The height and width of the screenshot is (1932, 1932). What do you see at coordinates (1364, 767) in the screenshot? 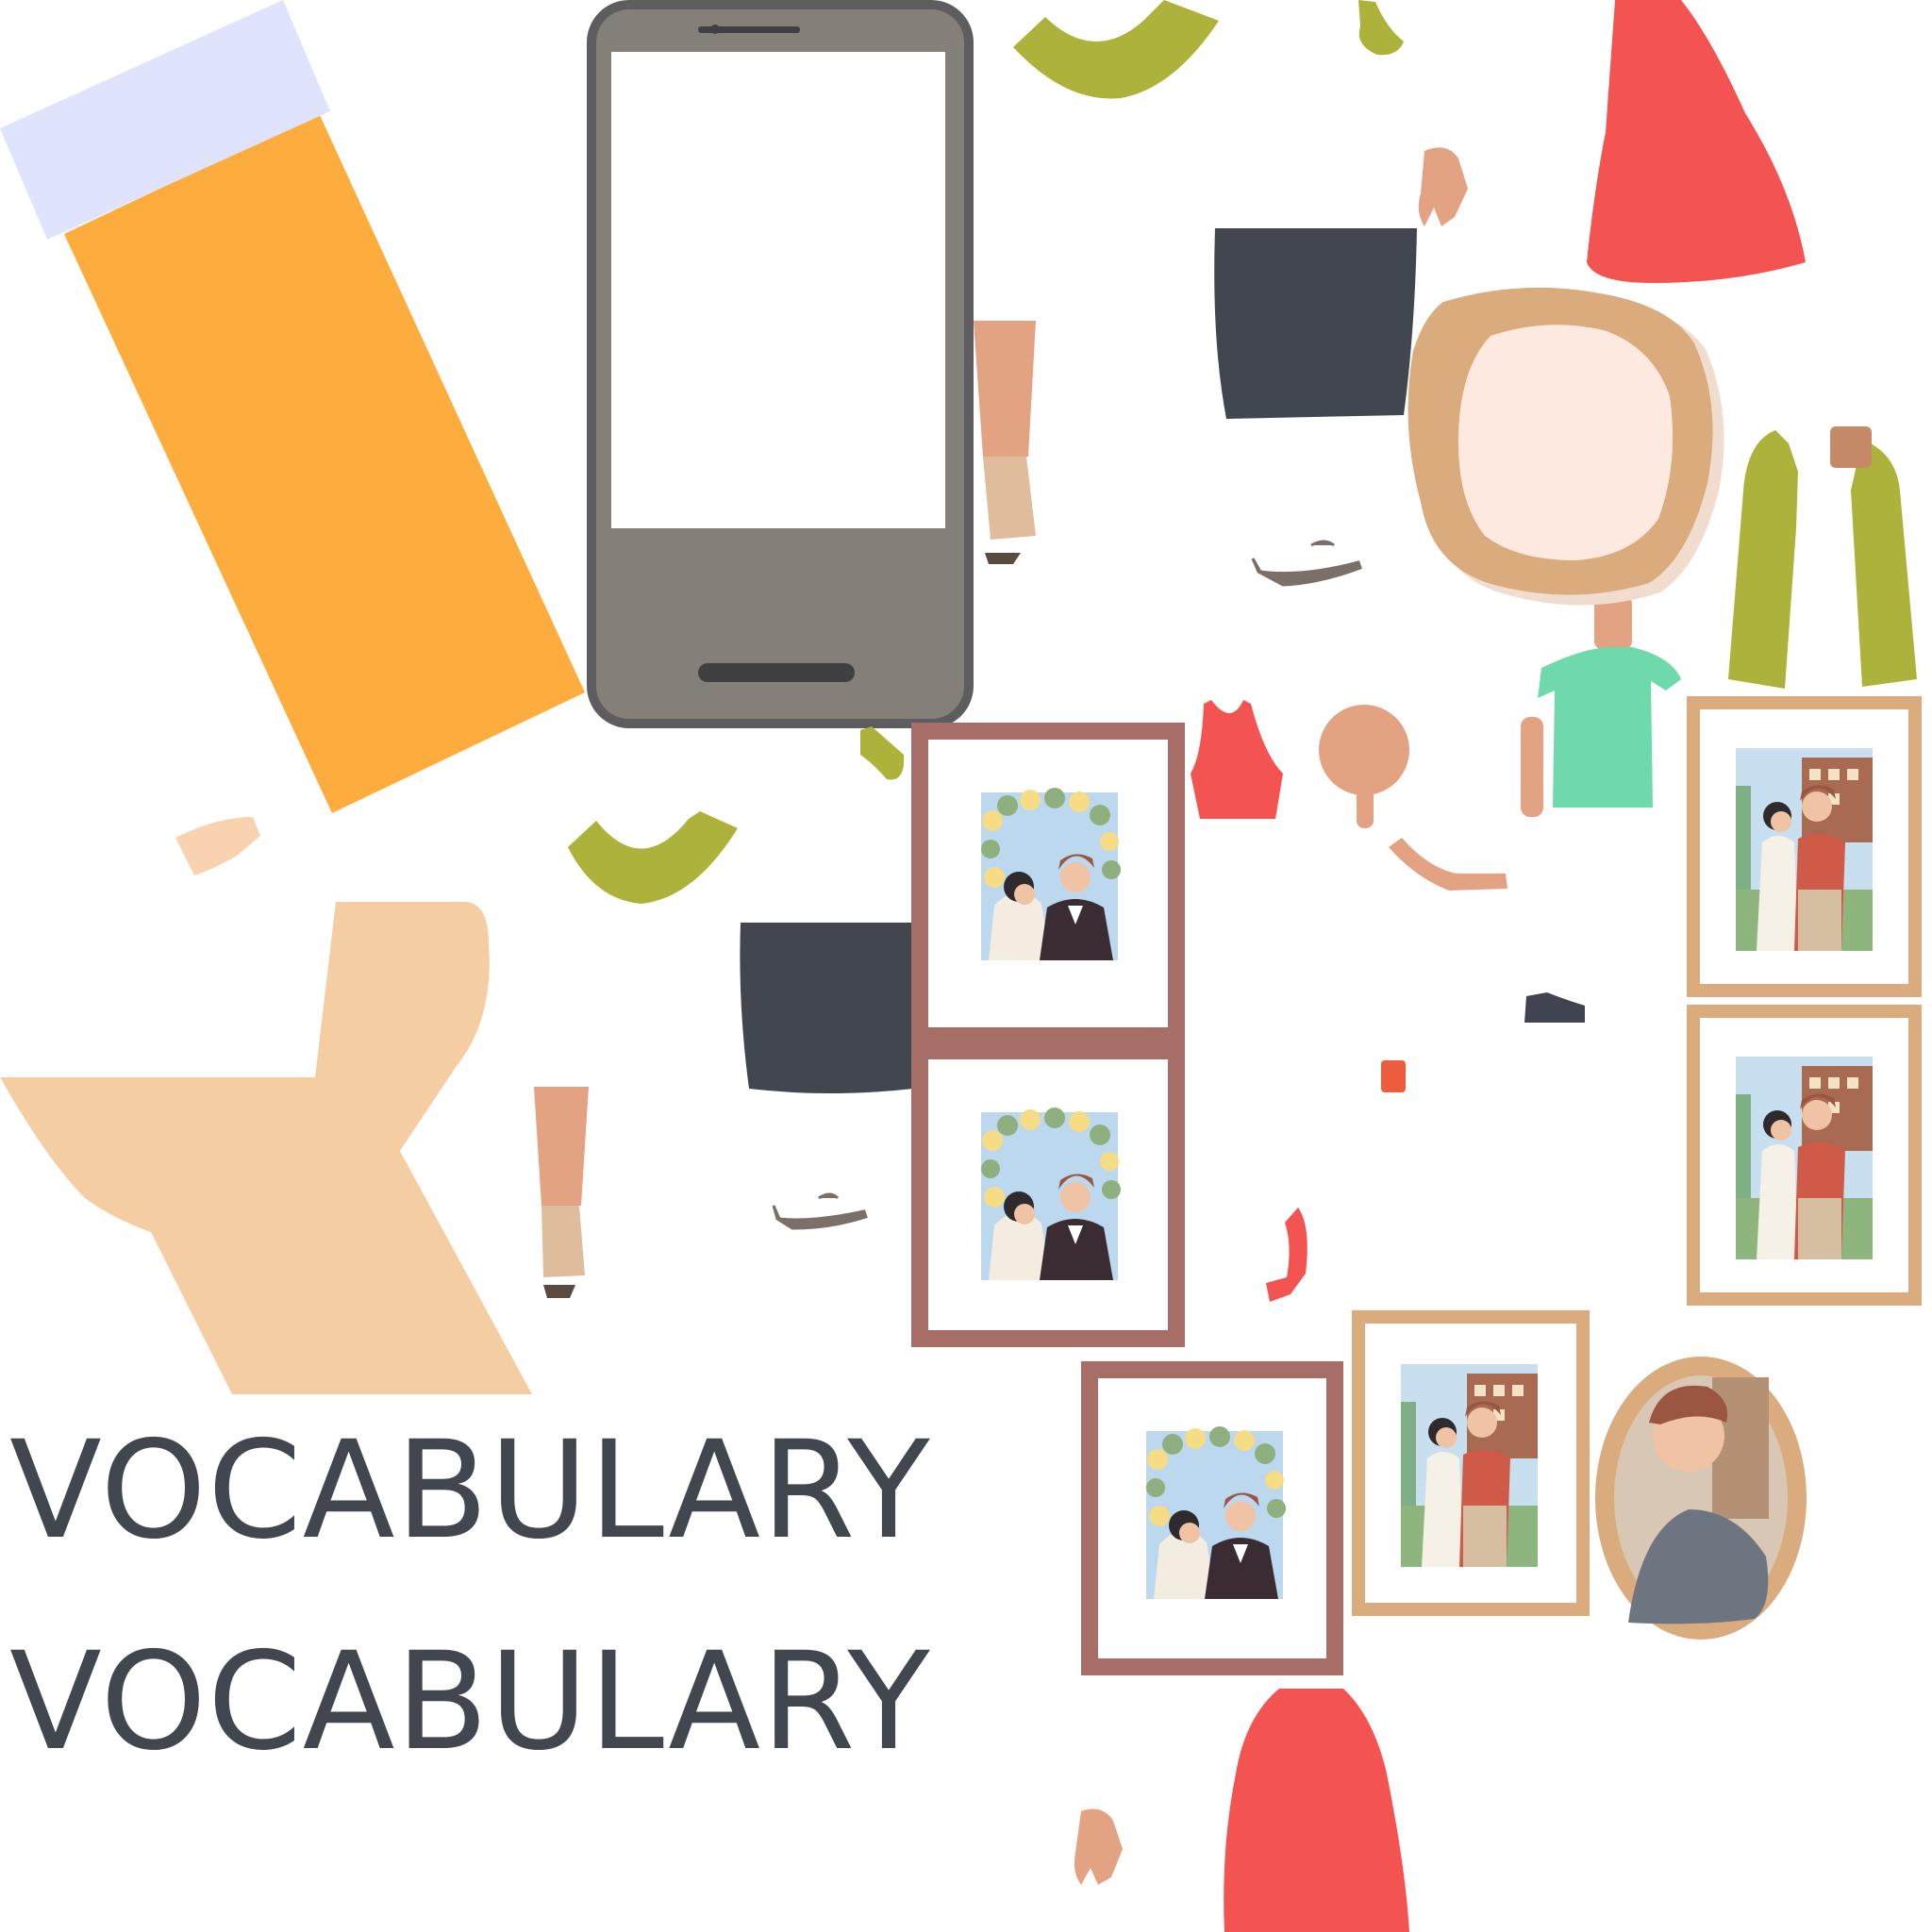
I see `head-icon` at bounding box center [1364, 767].